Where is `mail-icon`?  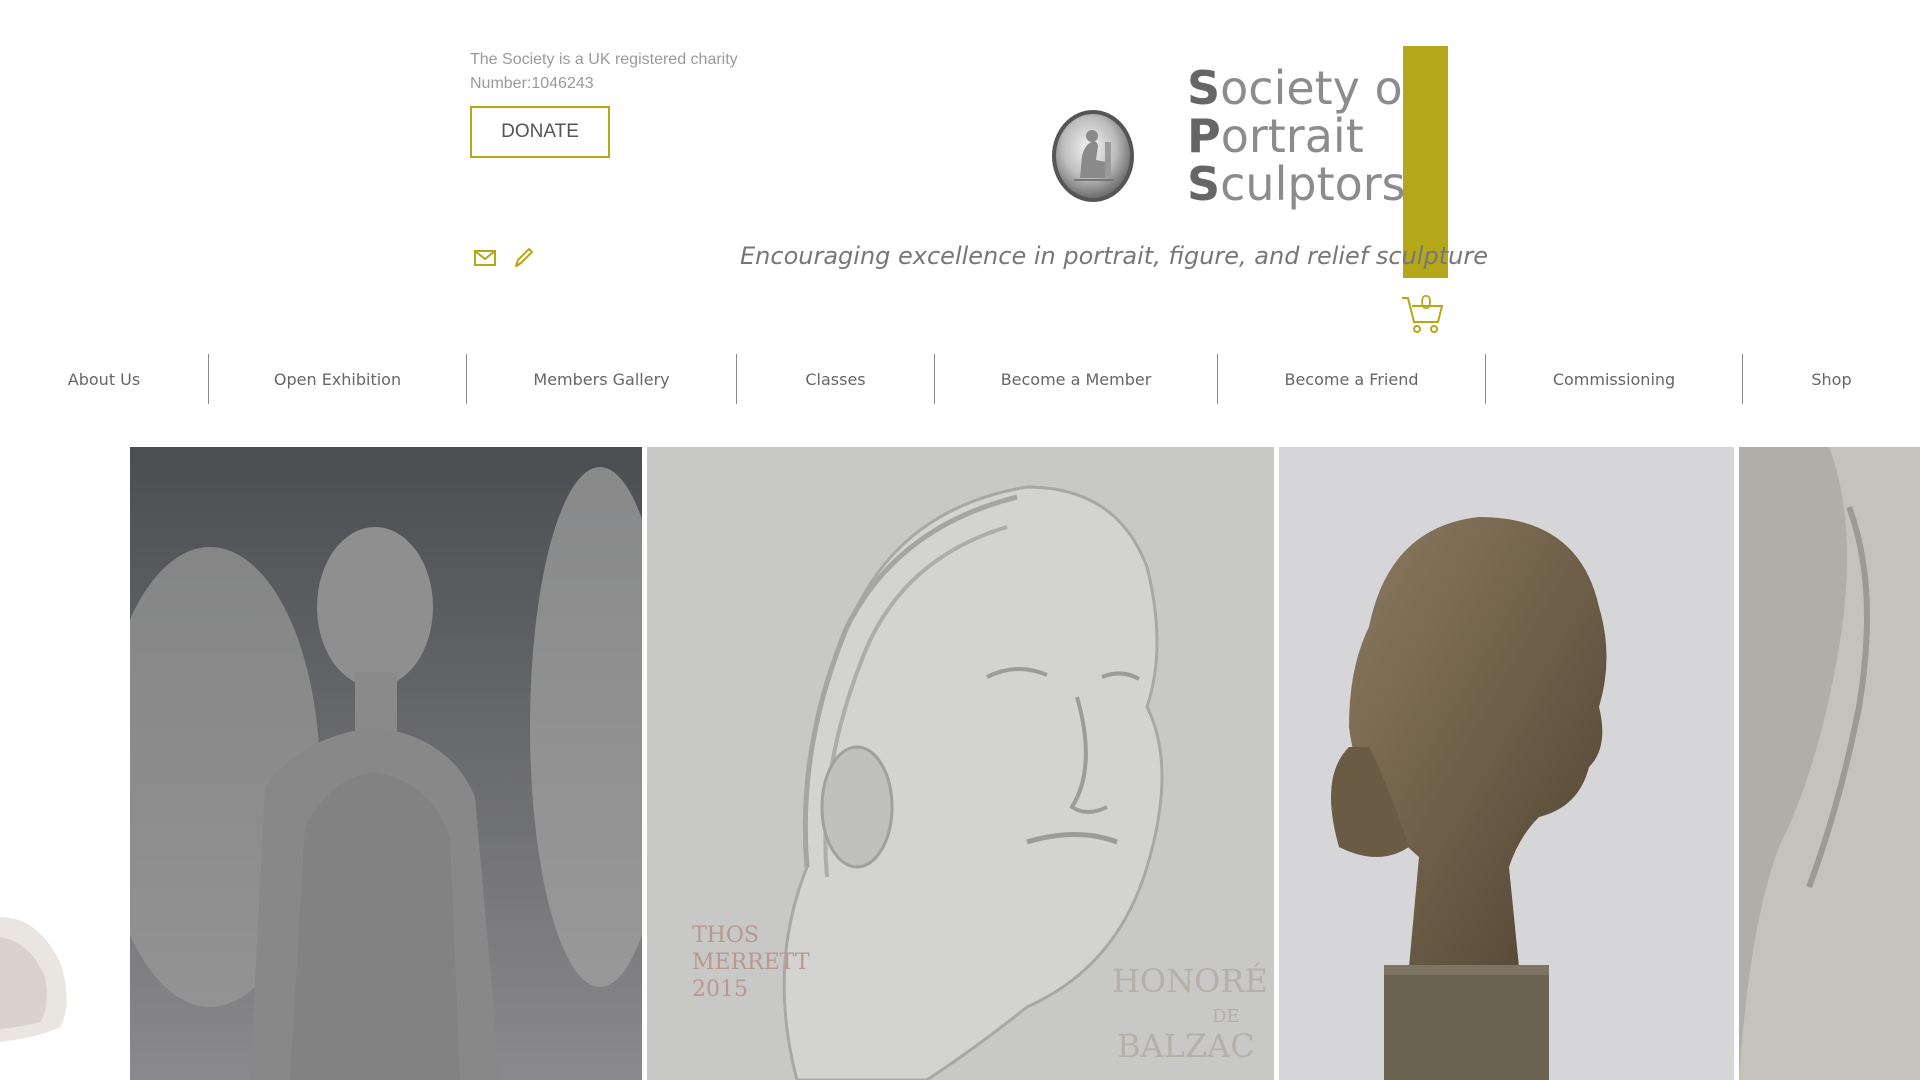
mail-icon is located at coordinates (485, 258).